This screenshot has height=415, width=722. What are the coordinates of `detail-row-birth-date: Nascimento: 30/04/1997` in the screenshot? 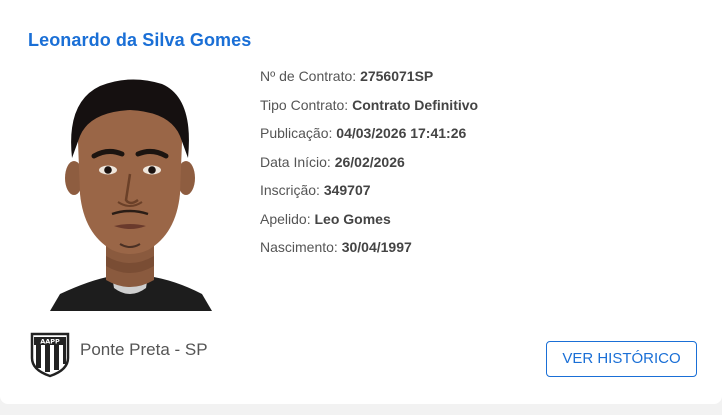 It's located at (369, 253).